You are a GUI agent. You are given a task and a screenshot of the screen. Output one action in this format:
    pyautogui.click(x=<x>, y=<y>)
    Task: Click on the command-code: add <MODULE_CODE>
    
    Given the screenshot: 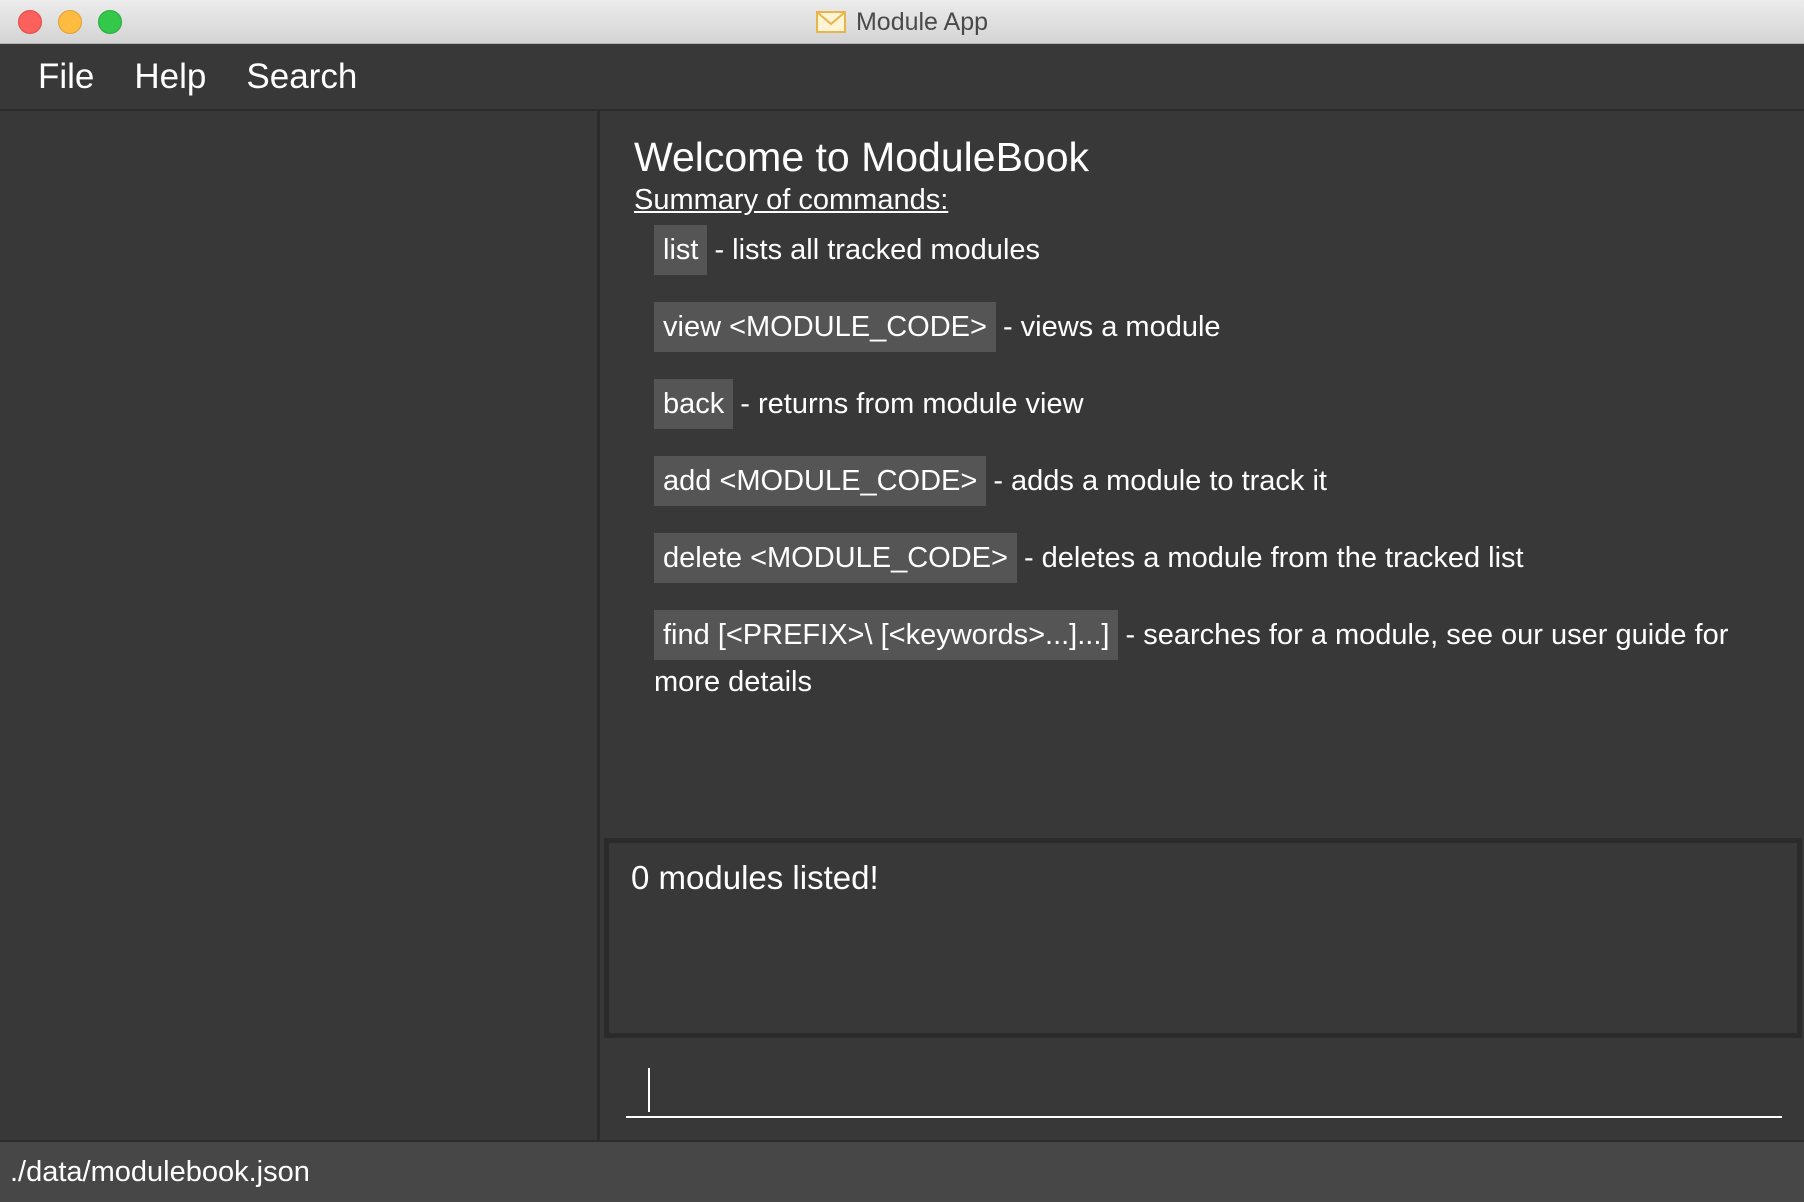 What is the action you would take?
    pyautogui.click(x=820, y=481)
    